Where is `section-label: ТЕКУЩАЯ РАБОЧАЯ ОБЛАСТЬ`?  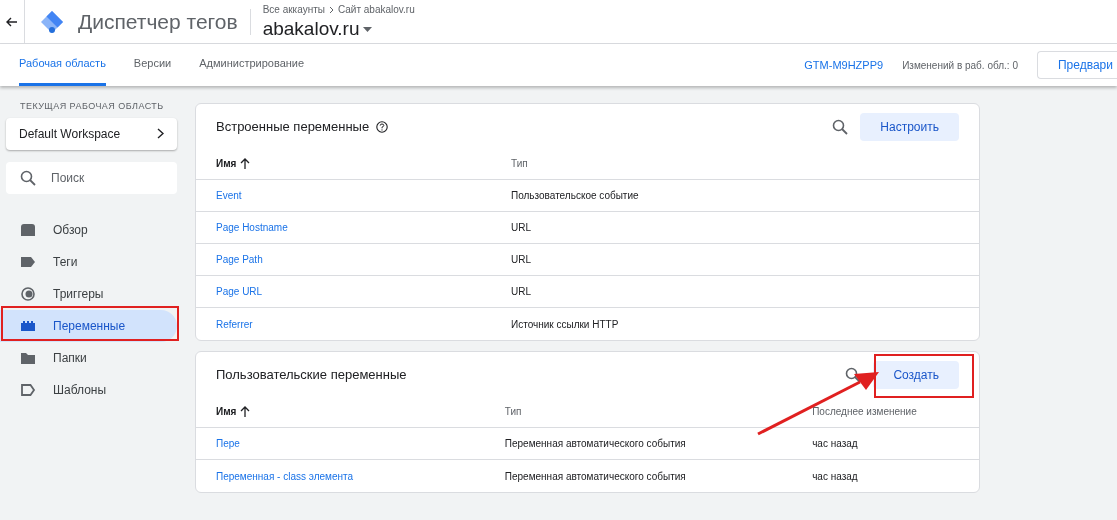
section-label: ТЕКУЩАЯ РАБОЧАЯ ОБЛАСТЬ is located at coordinates (92, 106).